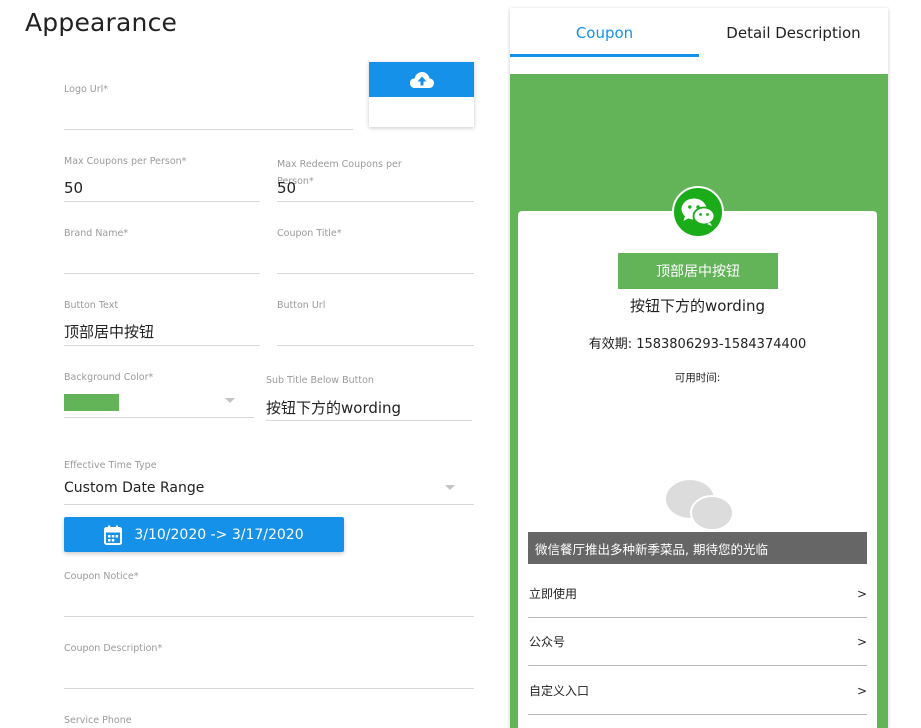 The image size is (921, 728). I want to click on brand-name-label: Brand Name*, so click(96, 233).